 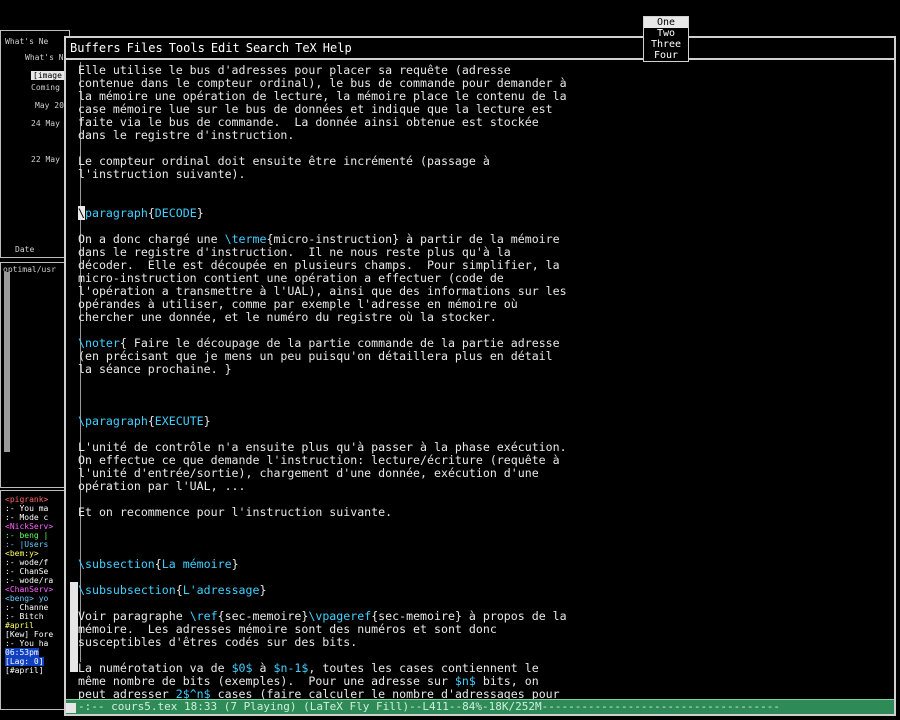 I want to click on irc-line: [Kew] Fore, so click(x=29, y=634).